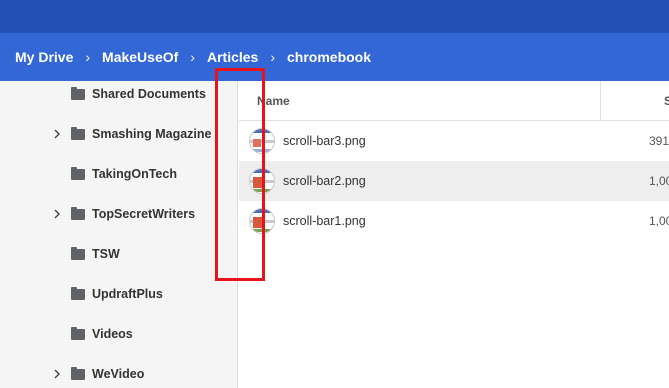  Describe the element at coordinates (106, 254) in the screenshot. I see `tree-item-label: TSW` at that location.